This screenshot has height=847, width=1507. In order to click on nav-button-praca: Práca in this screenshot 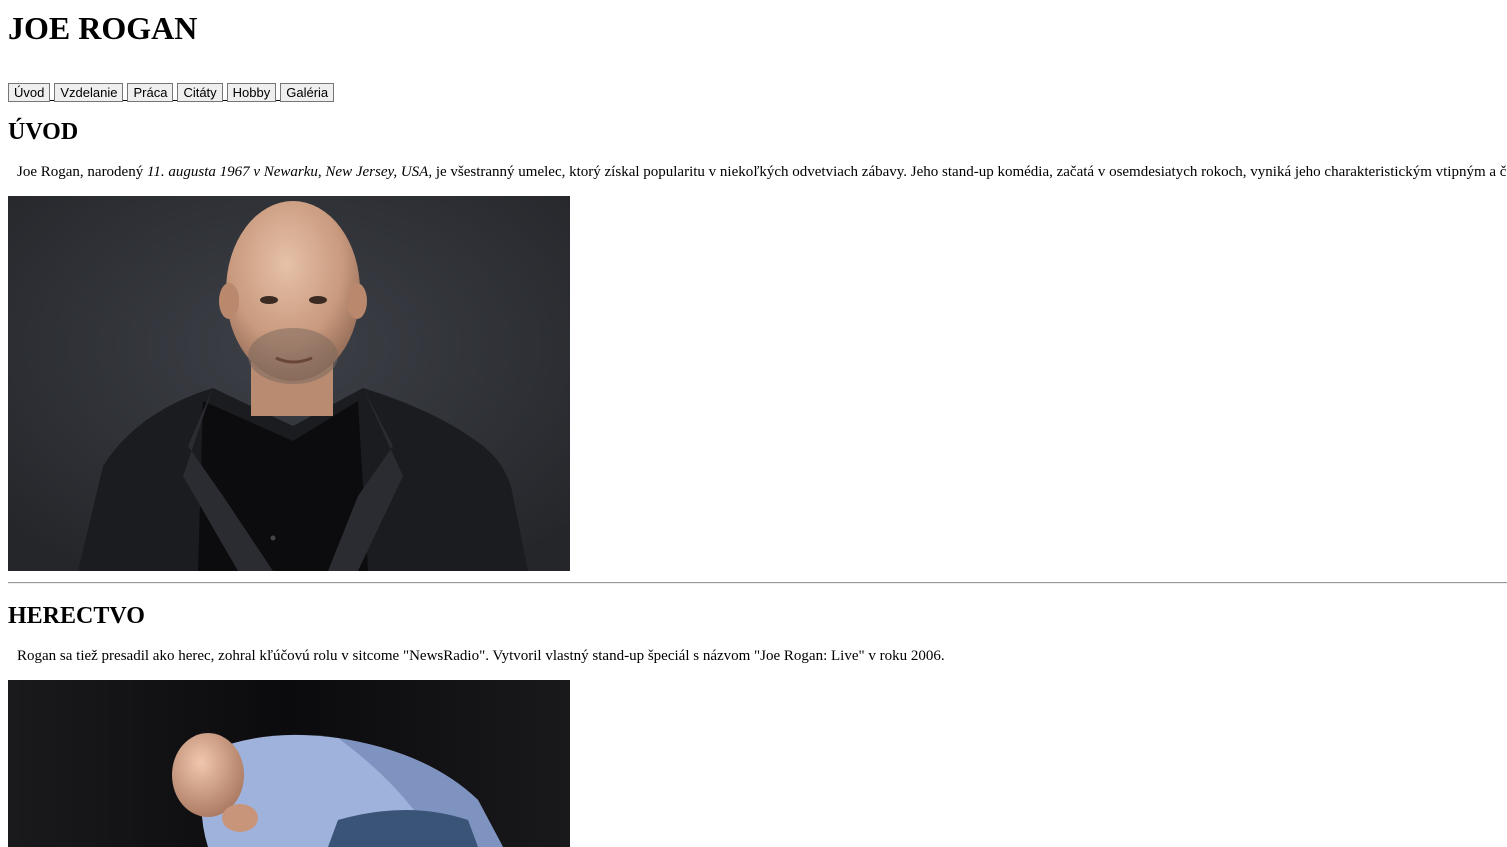, I will do `click(150, 92)`.